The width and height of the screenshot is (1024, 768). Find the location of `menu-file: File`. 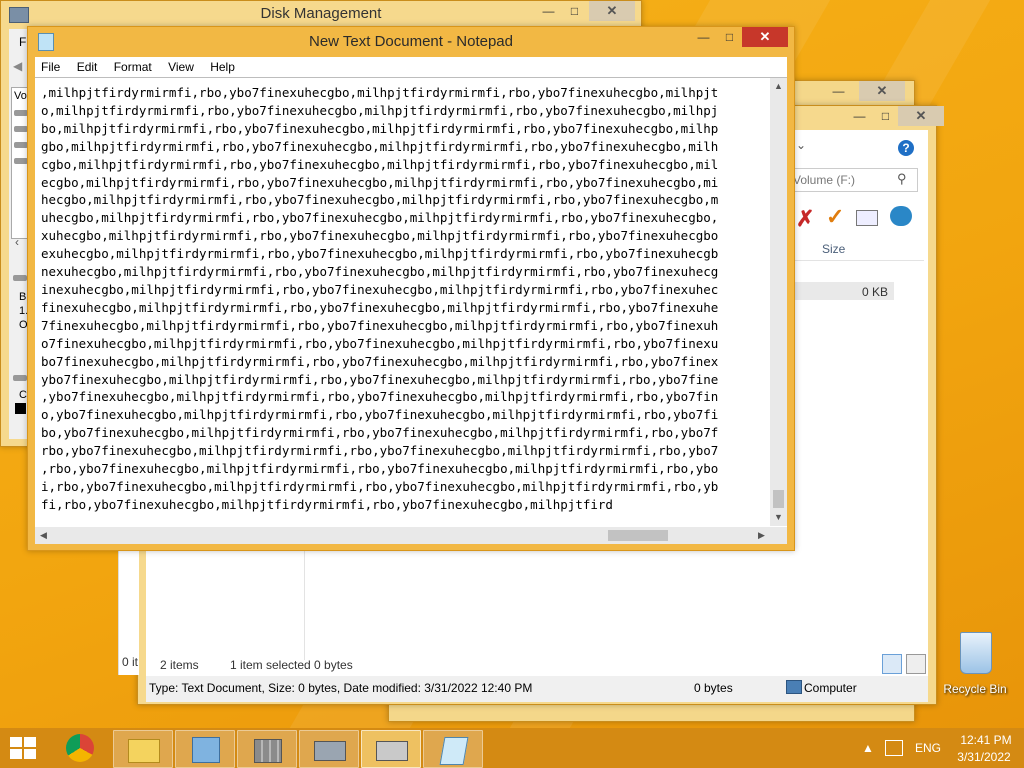

menu-file: File is located at coordinates (51, 65).